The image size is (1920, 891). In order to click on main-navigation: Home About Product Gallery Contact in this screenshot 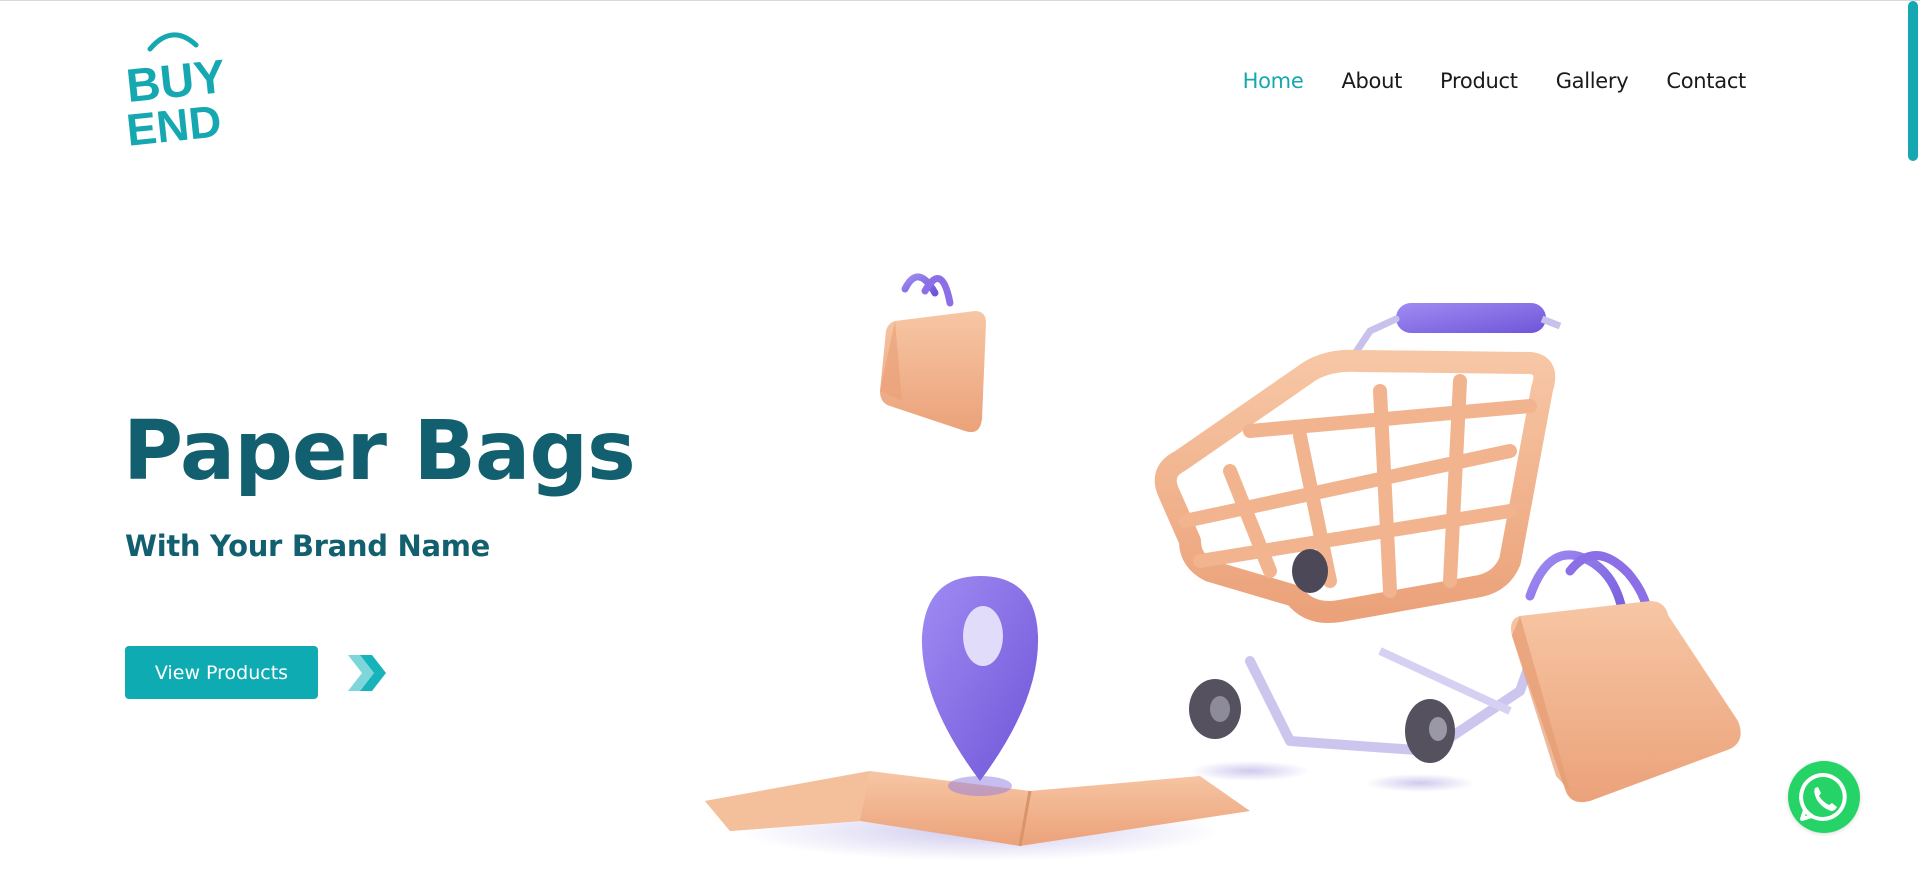, I will do `click(1495, 81)`.